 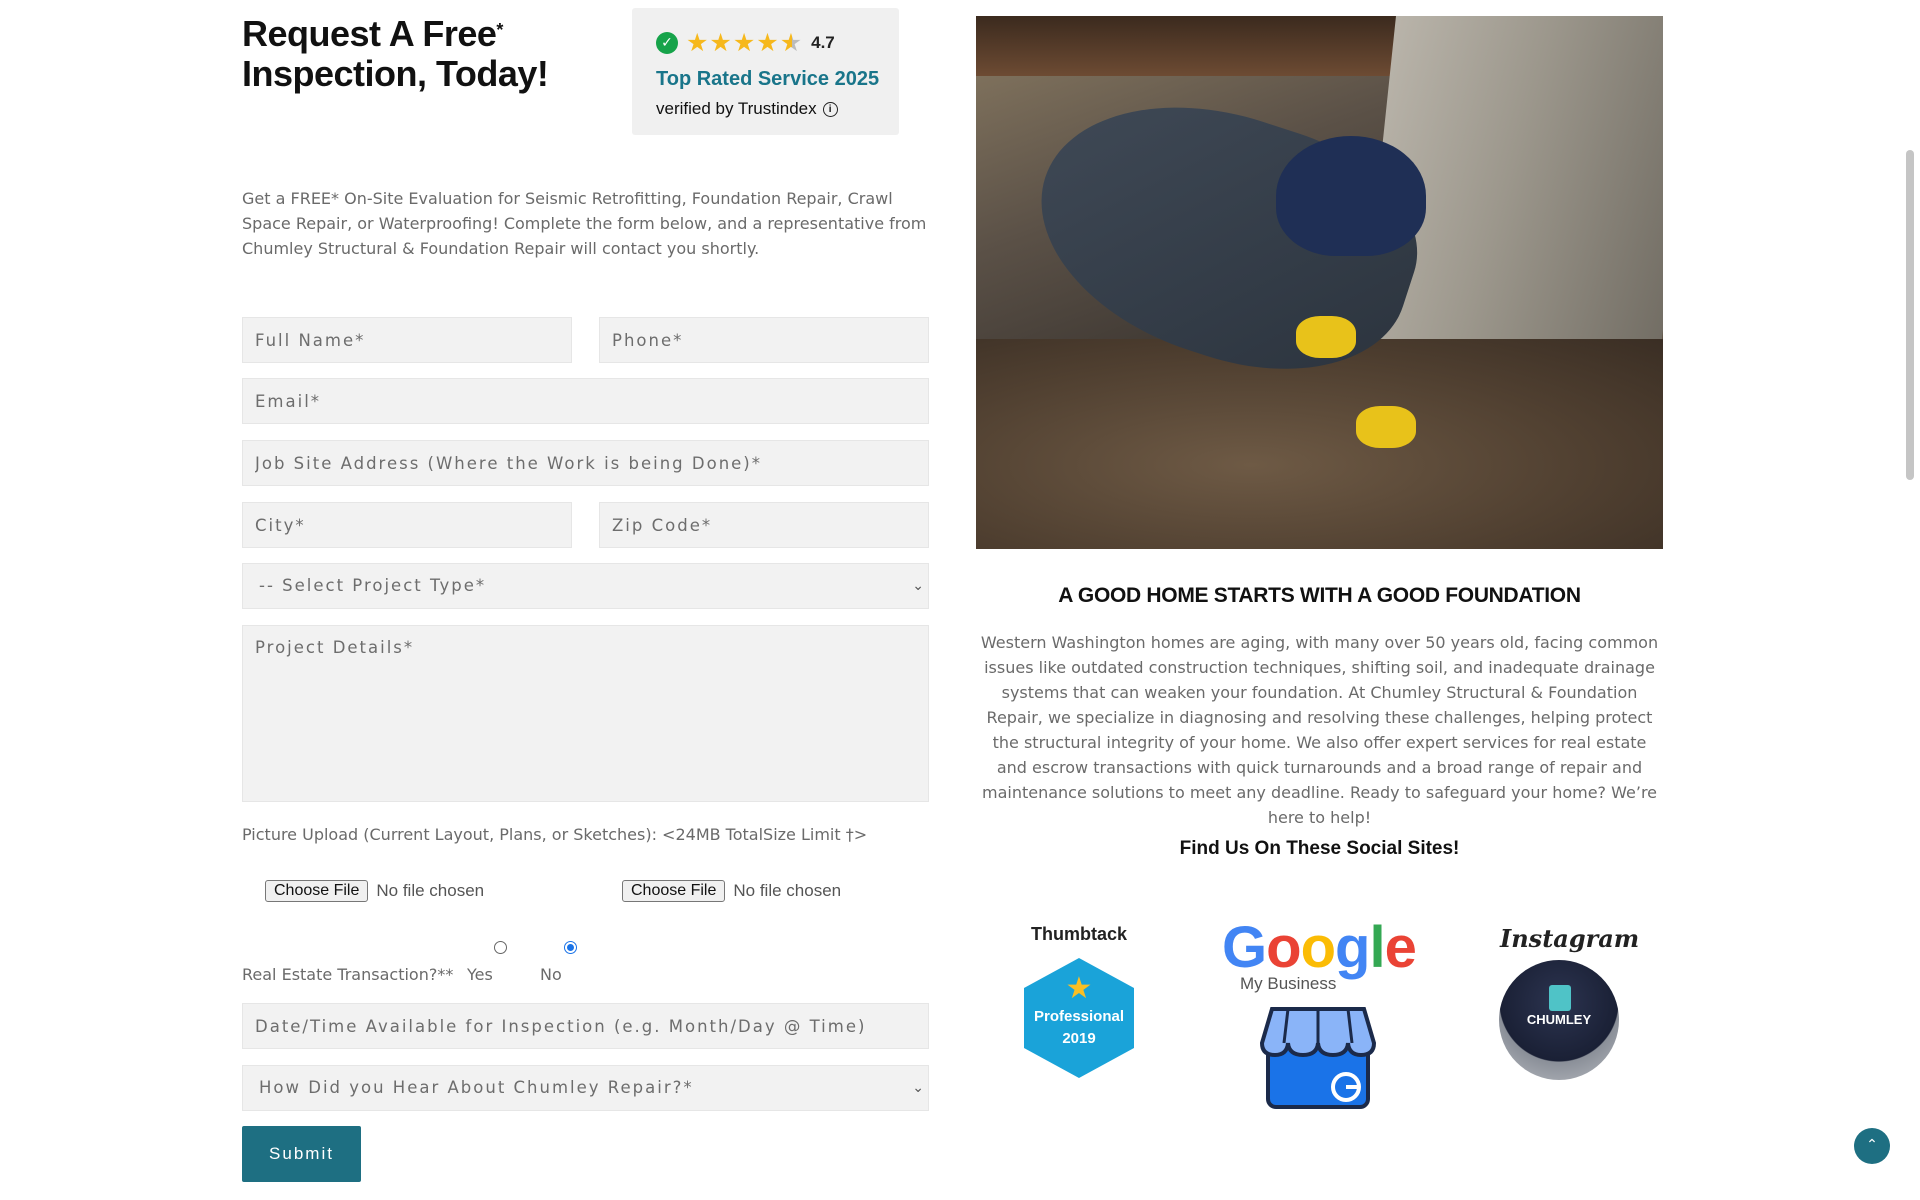 I want to click on check-circle-icon: ✓, so click(x=667, y=42).